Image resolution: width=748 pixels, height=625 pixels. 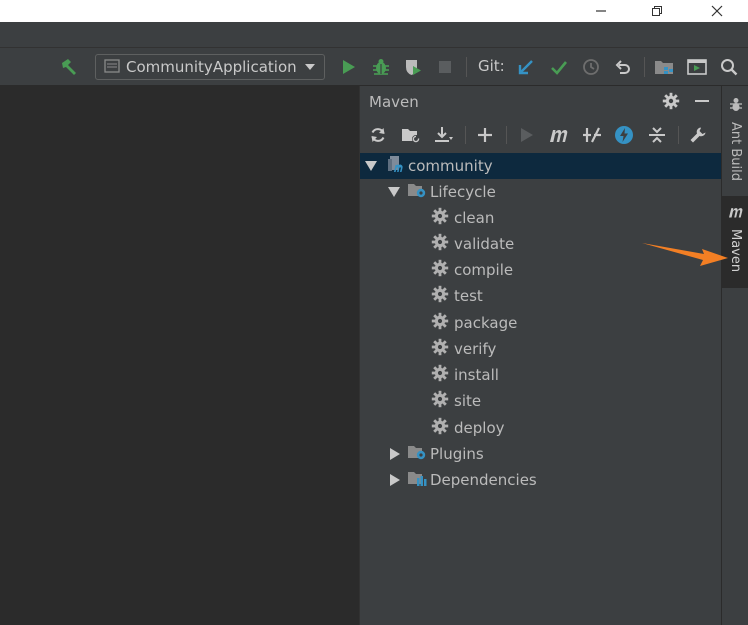 I want to click on run-config-dropdown: CommunityApplication, so click(x=210, y=67).